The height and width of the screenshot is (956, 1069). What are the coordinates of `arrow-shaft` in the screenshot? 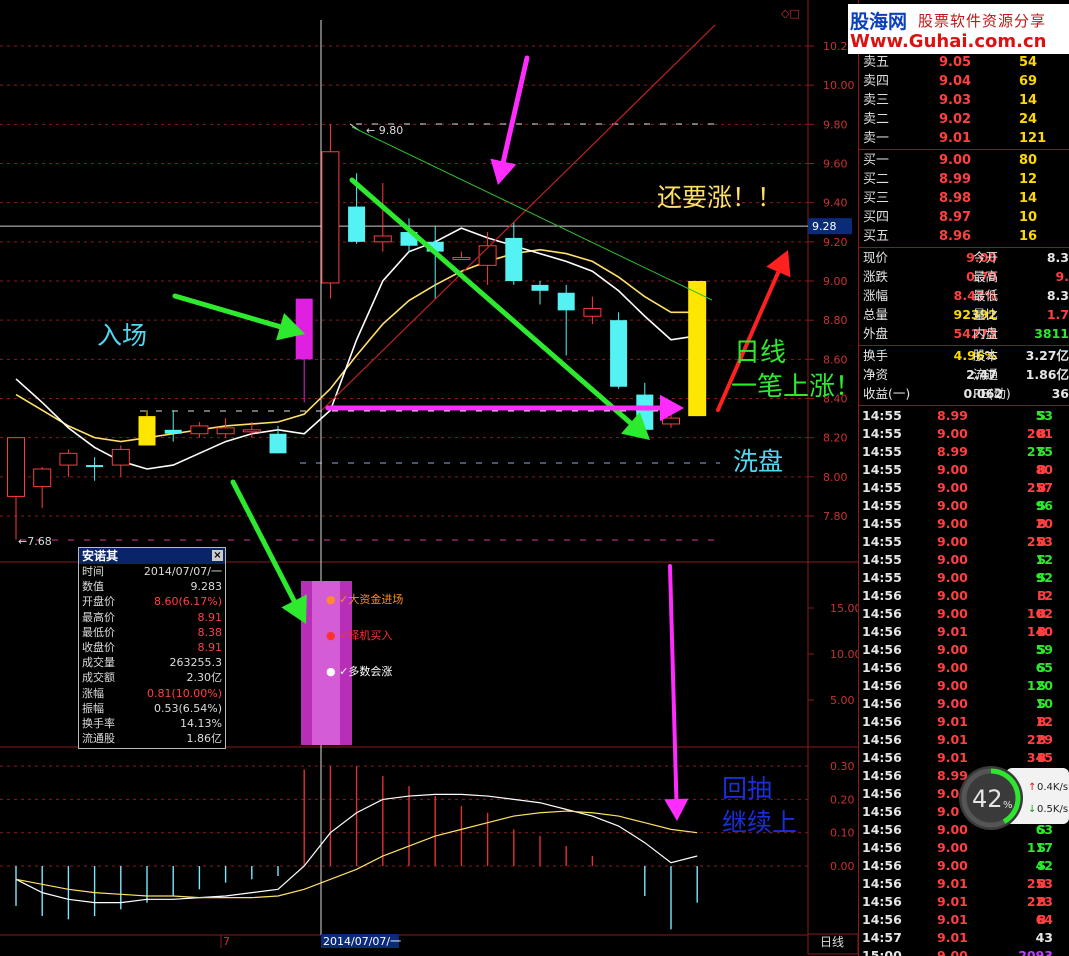 It's located at (227, 311).